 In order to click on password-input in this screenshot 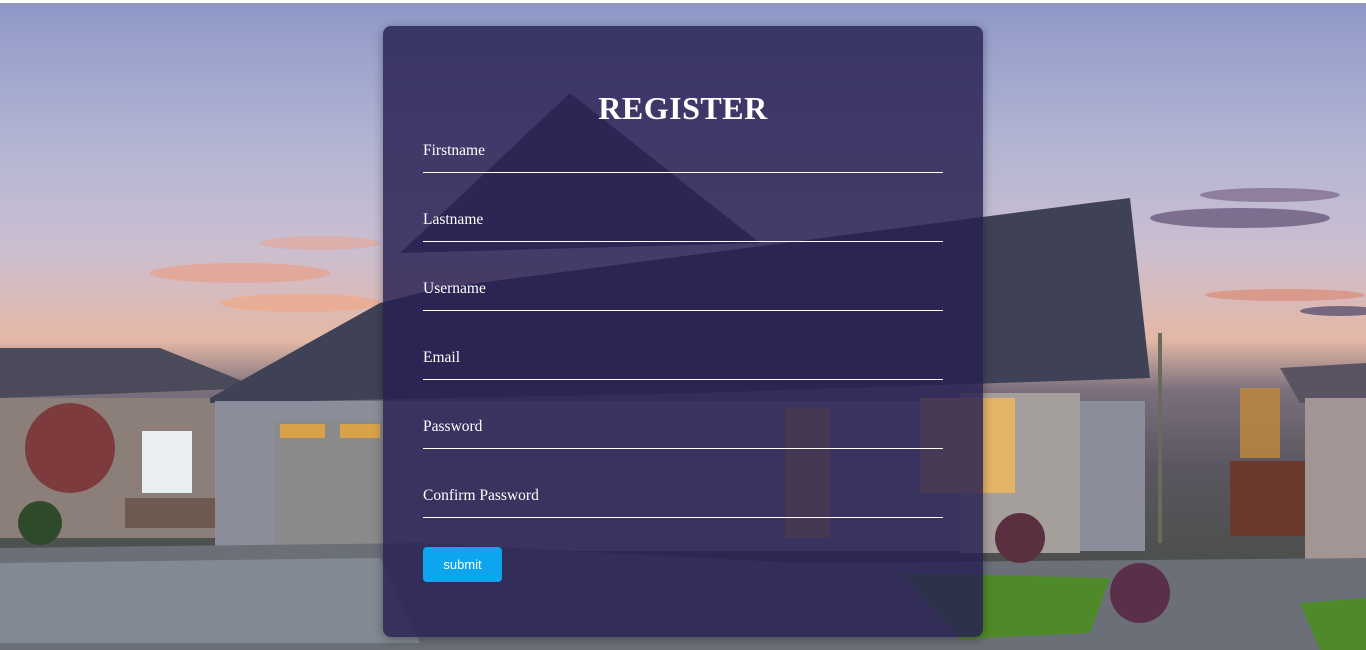, I will do `click(683, 432)`.